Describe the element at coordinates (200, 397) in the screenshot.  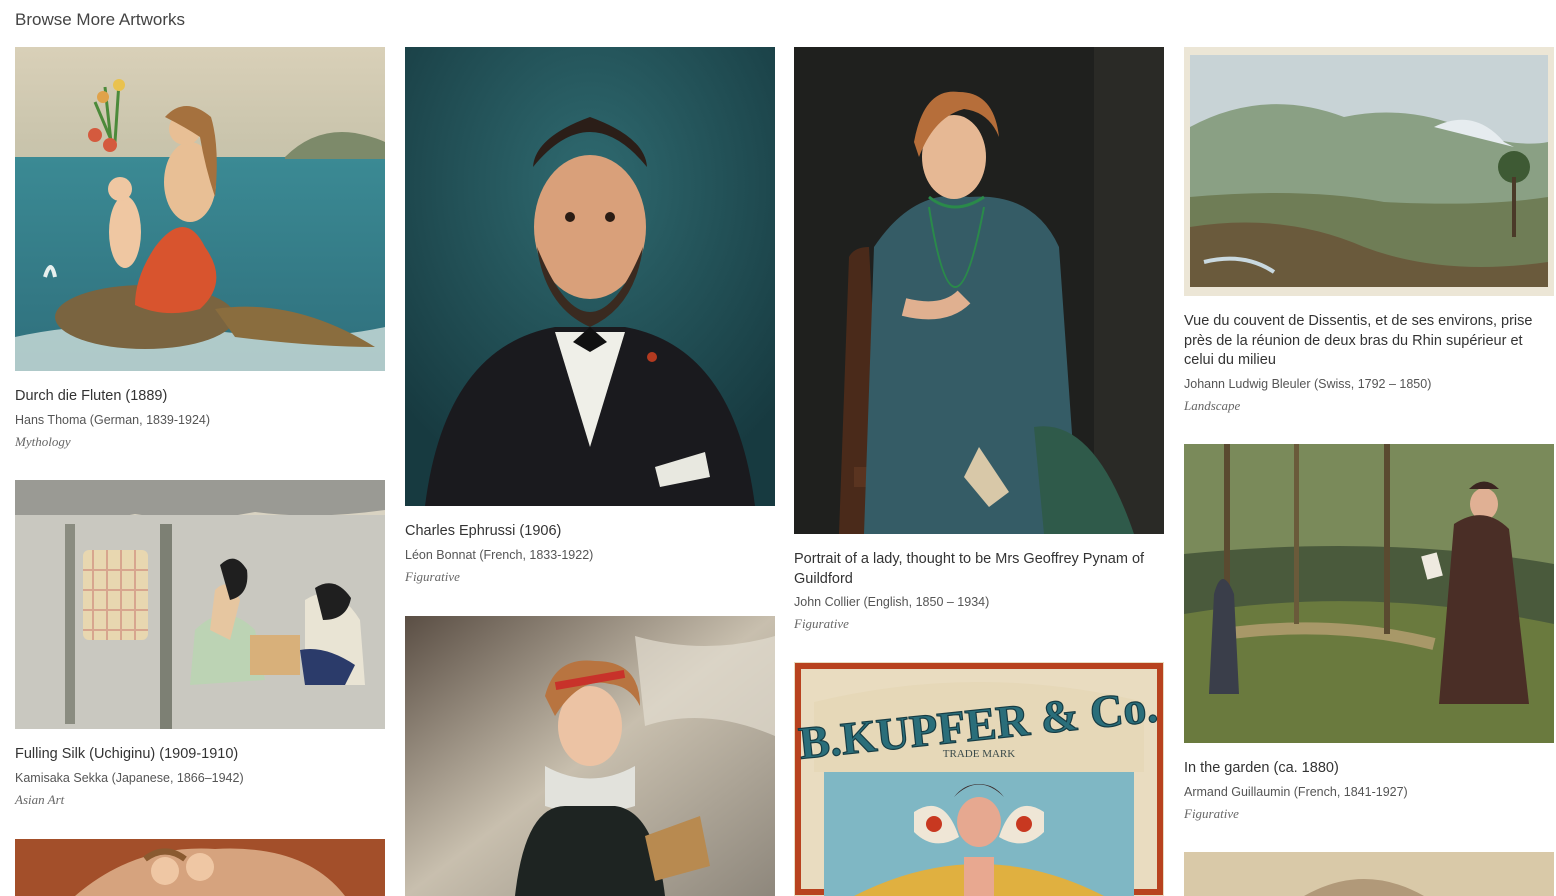
I see `artwork-title: Durch die Fluten (1889)` at that location.